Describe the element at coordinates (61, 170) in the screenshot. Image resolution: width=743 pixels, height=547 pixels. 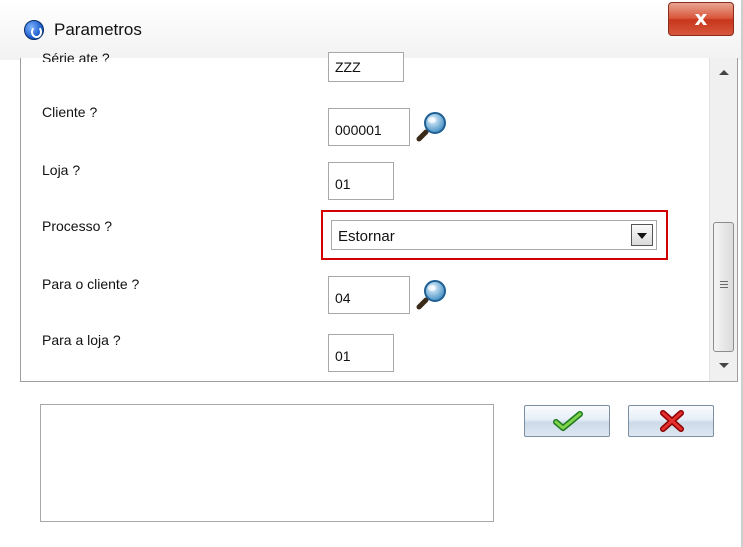
I see `loja-label: Loja ?` at that location.